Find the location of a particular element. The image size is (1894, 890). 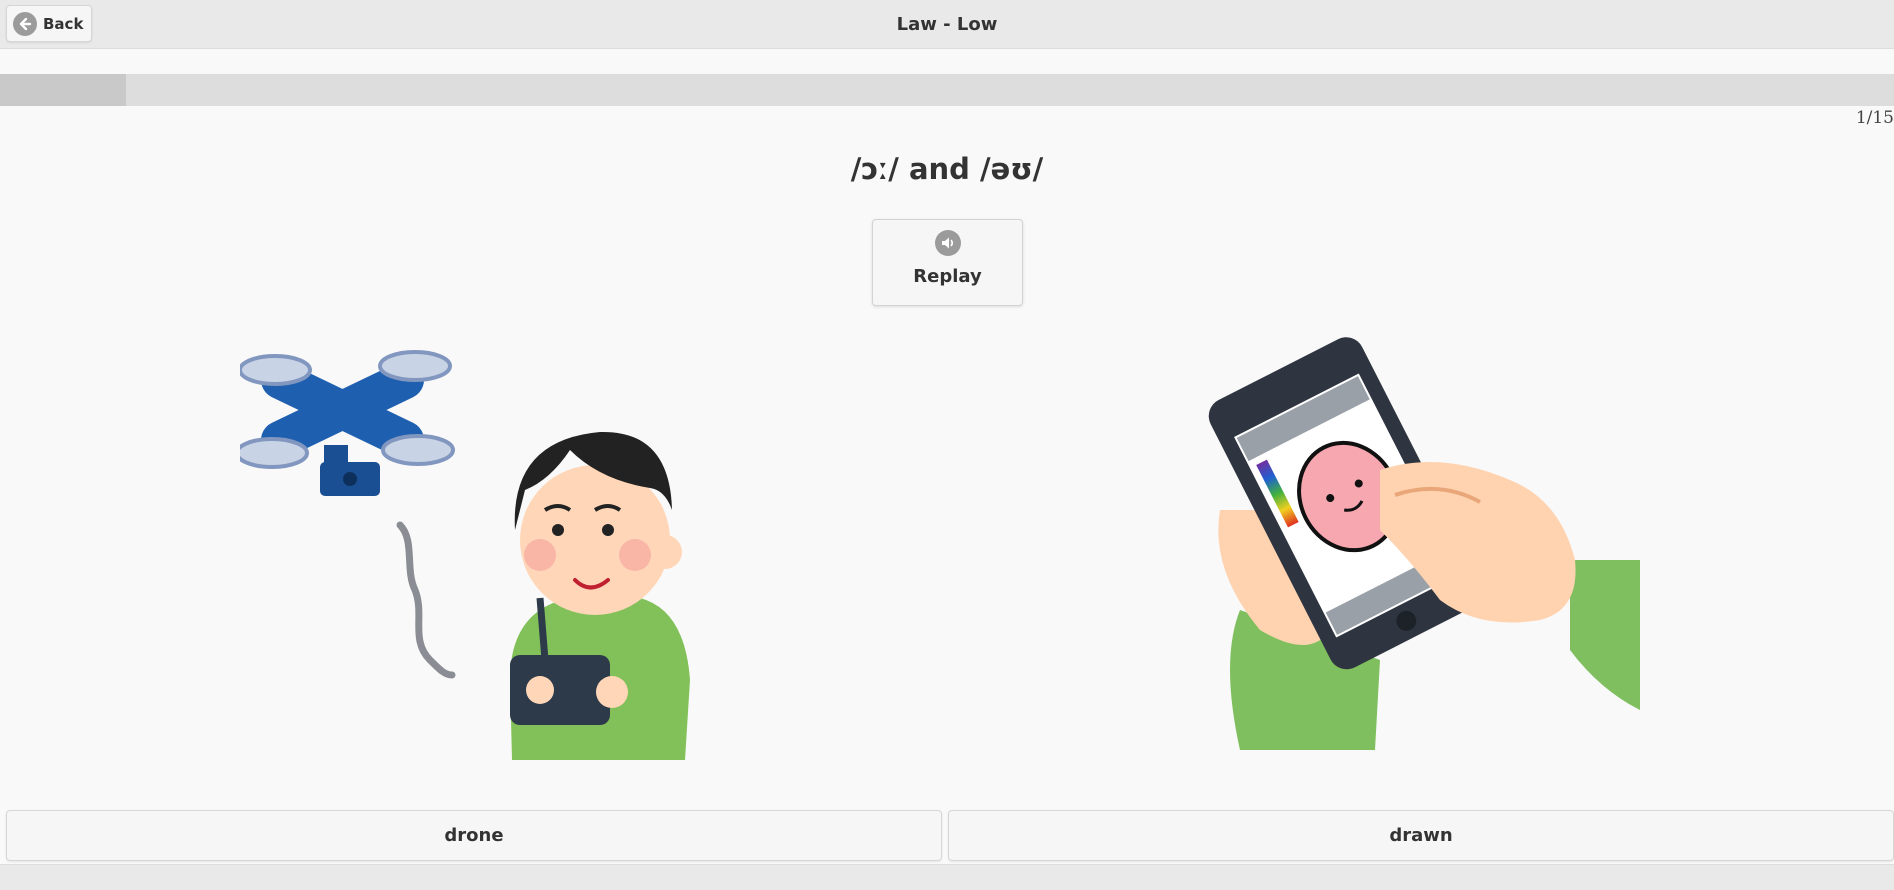

progress-fill is located at coordinates (63, 90).